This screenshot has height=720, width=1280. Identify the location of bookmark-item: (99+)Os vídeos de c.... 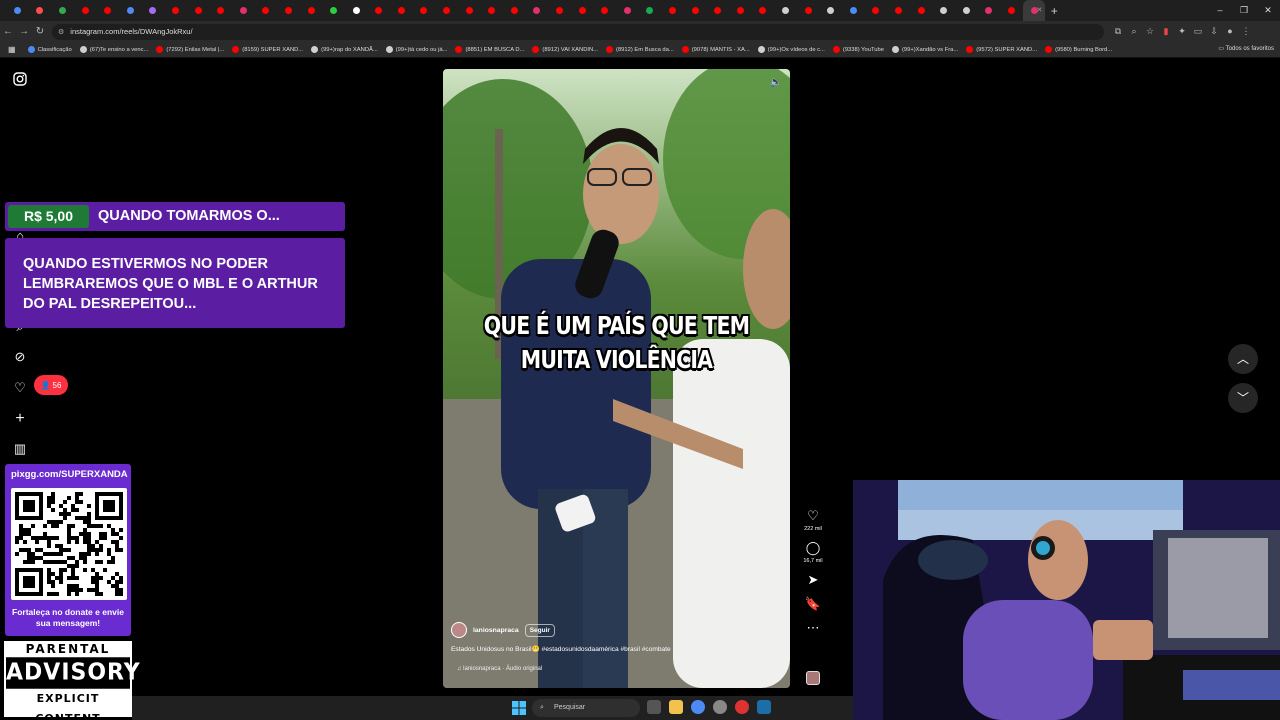
(791, 49).